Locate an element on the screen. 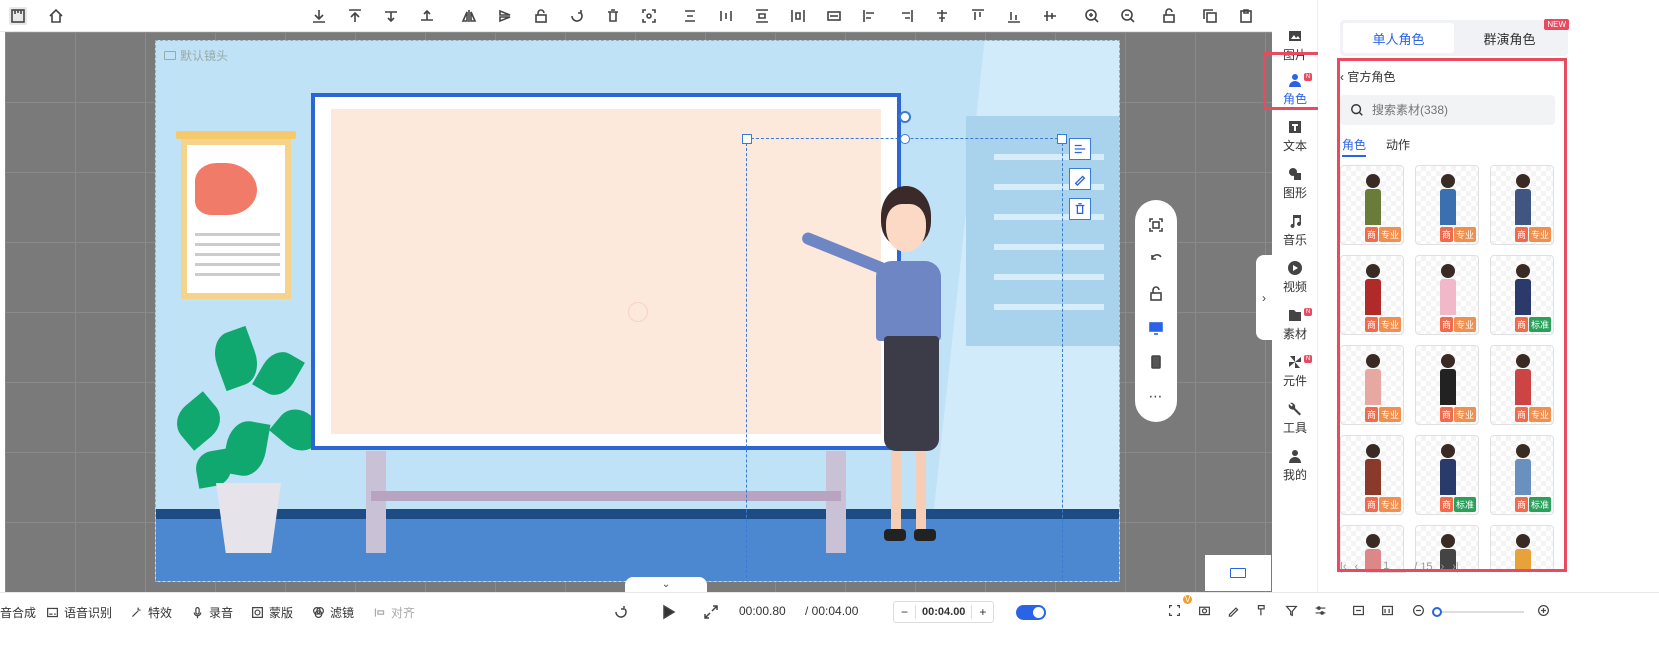 The image size is (1659, 668). move-up-icon is located at coordinates (427, 16).